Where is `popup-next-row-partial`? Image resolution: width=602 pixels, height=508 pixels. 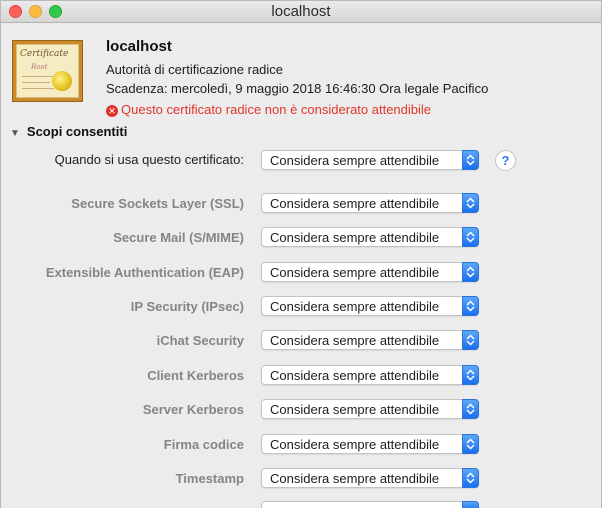
popup-next-row-partial is located at coordinates (370, 504).